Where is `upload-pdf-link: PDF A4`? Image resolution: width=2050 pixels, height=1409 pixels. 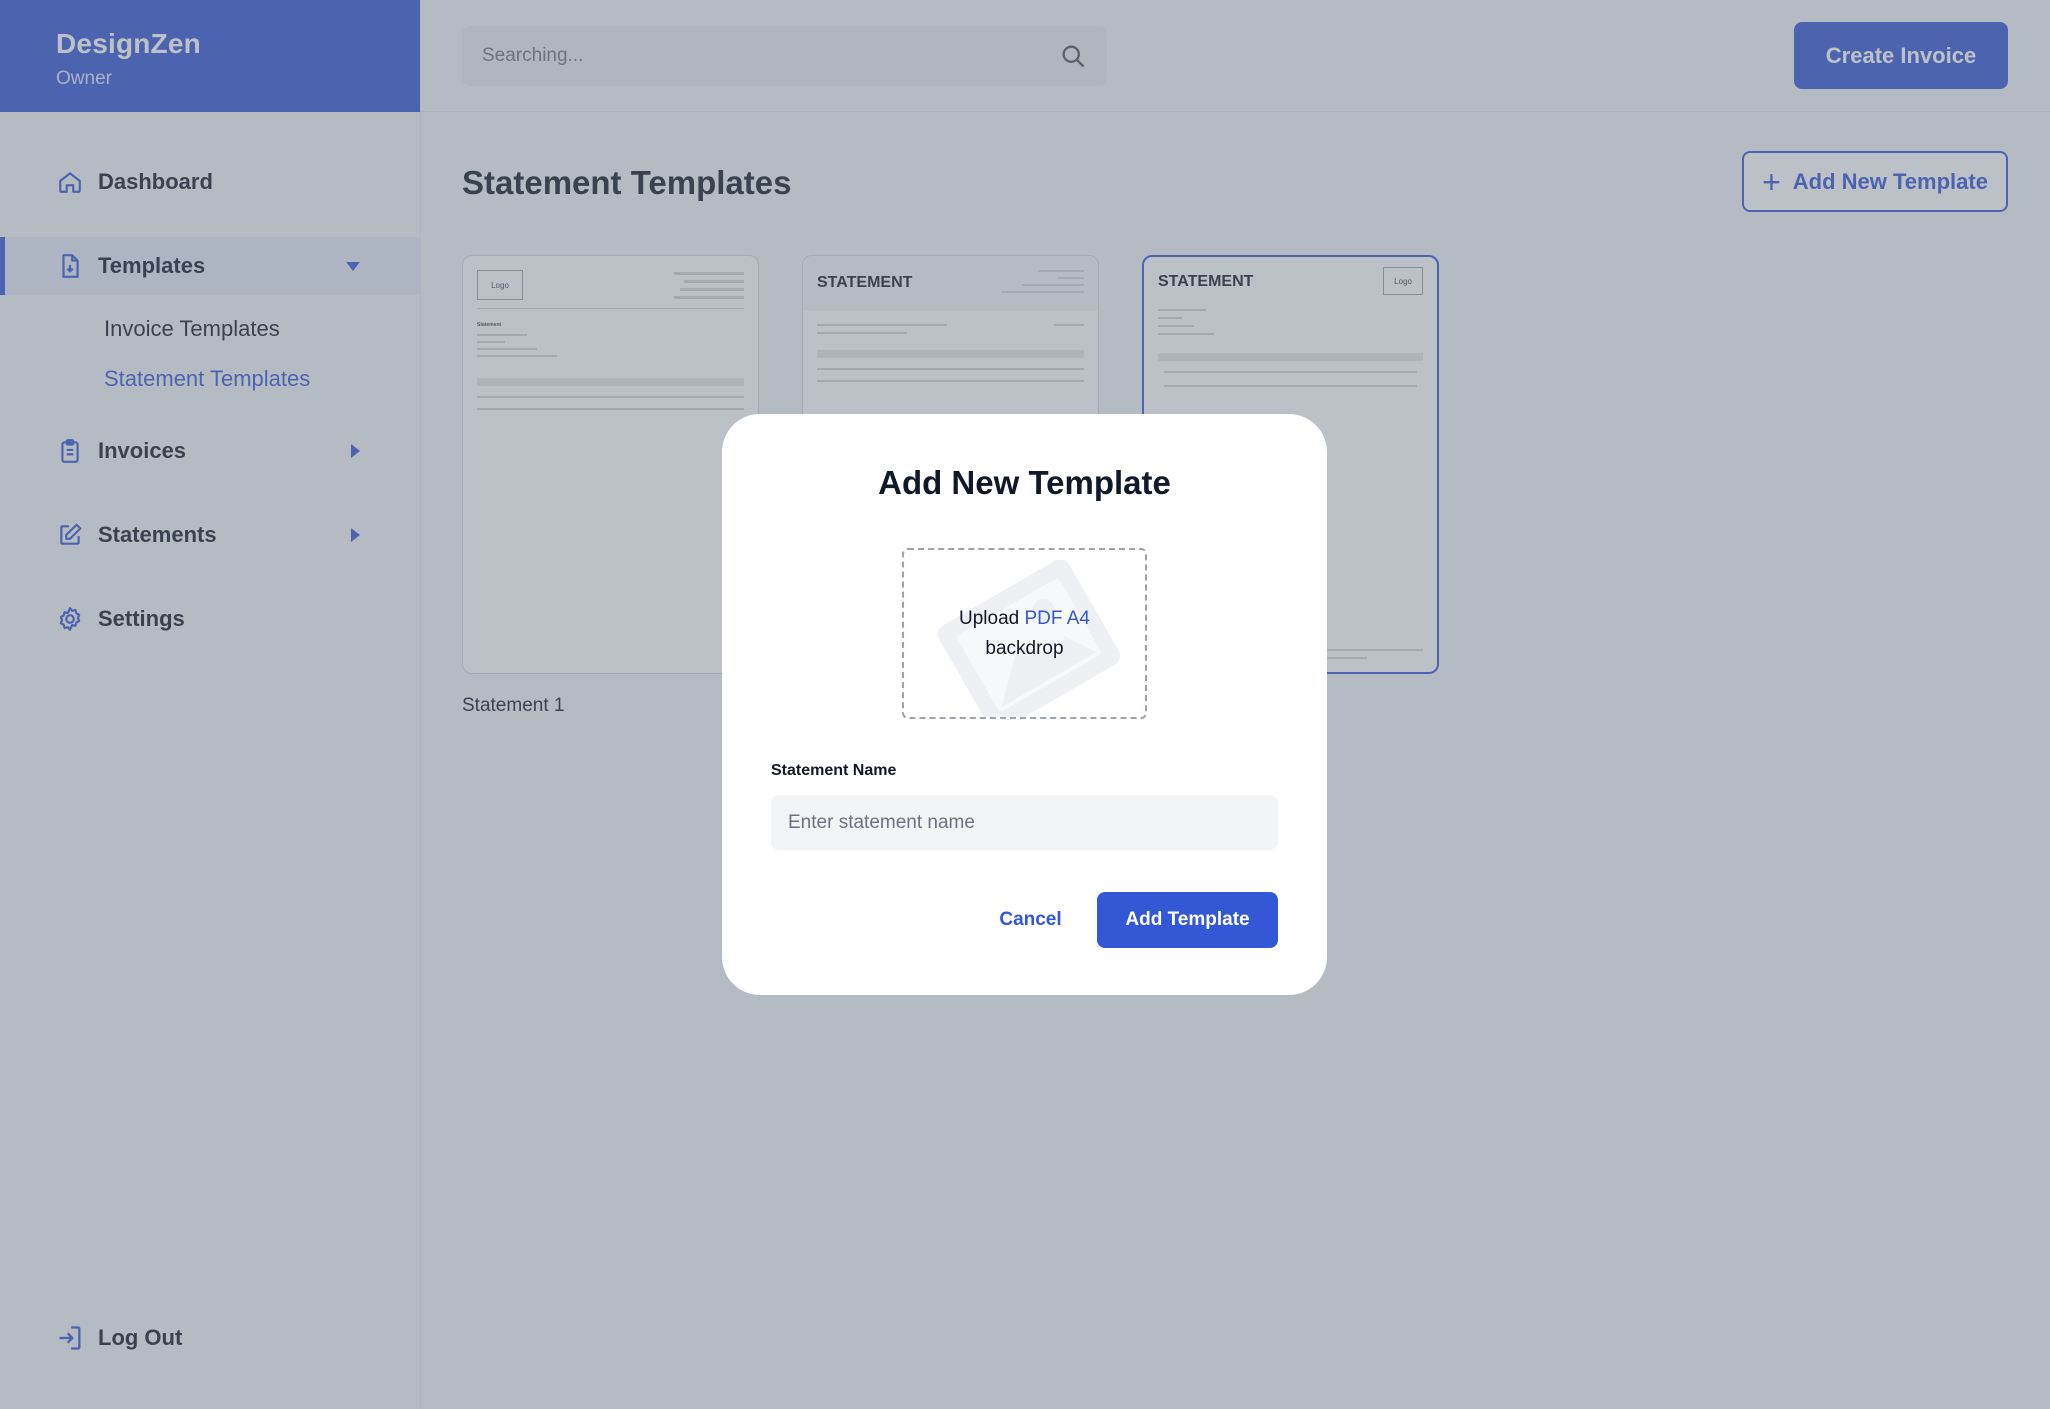
upload-pdf-link: PDF A4 is located at coordinates (1057, 618).